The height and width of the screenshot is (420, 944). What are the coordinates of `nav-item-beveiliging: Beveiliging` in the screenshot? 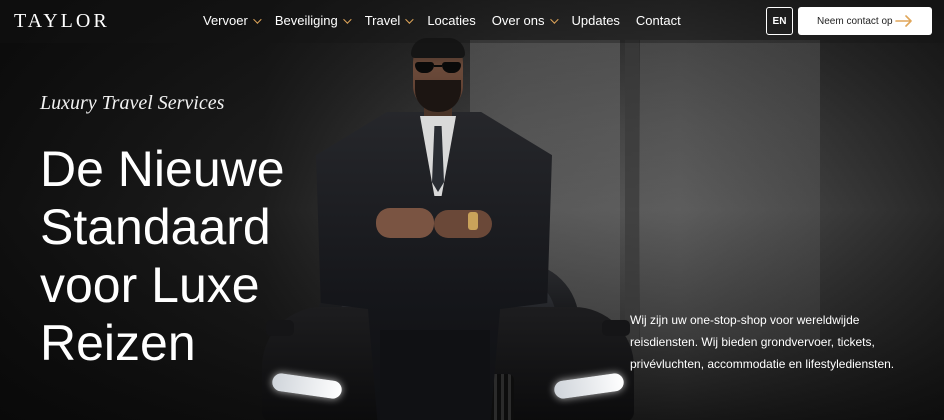 It's located at (313, 20).